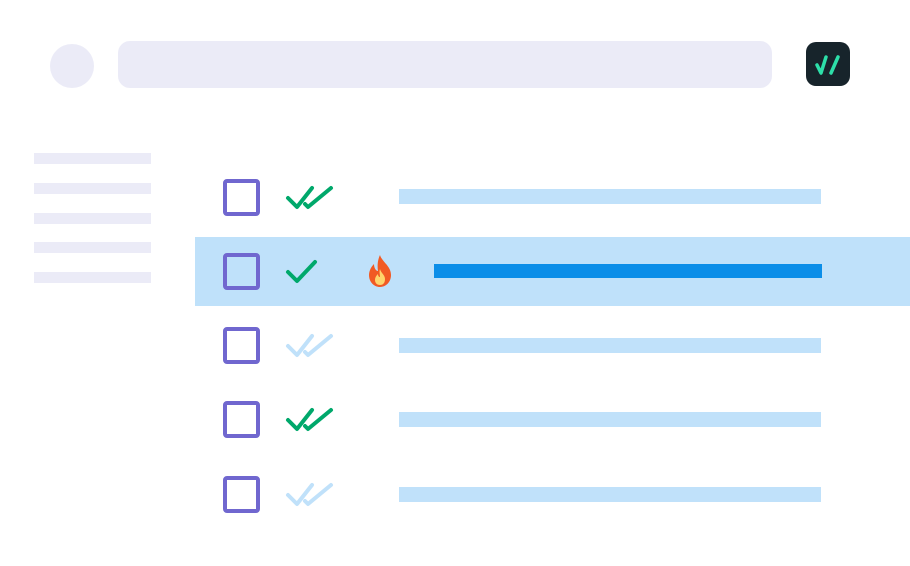 This screenshot has width=910, height=566. I want to click on logo-mark-icon, so click(827, 65).